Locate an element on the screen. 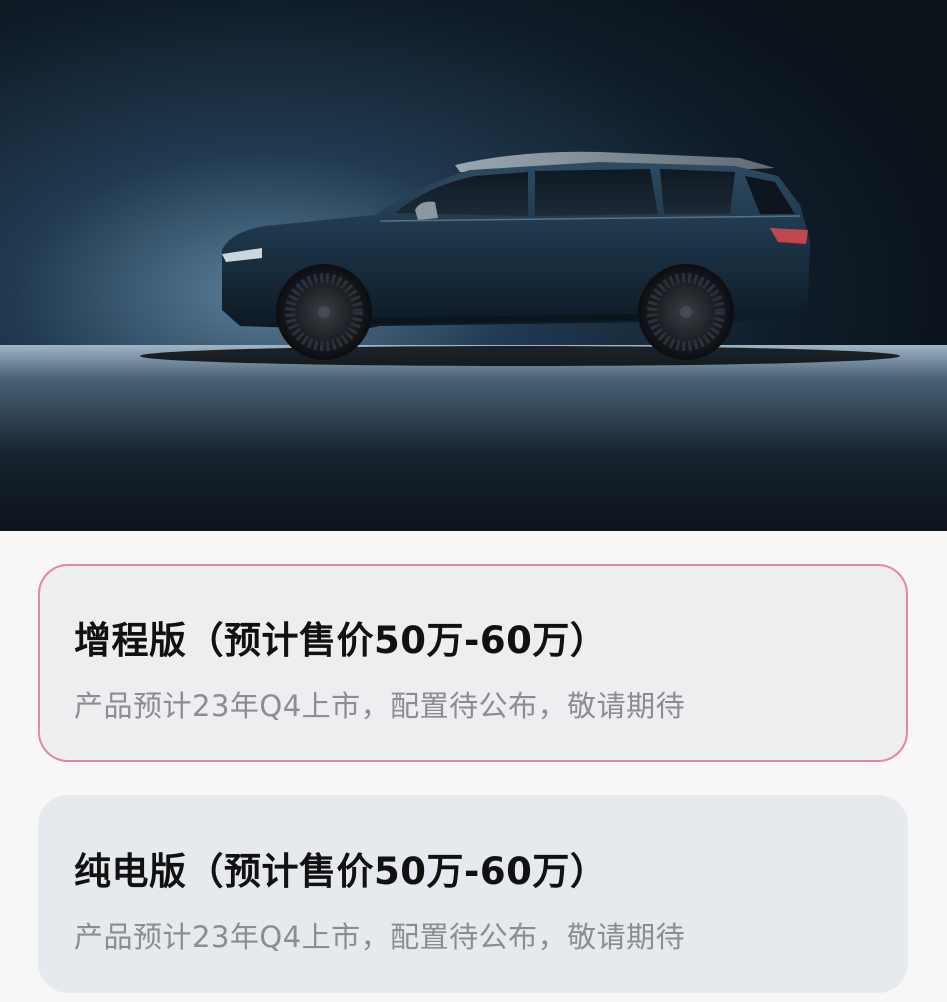 This screenshot has width=947, height=1002. option-title: 纯电版（预计售价50万-60万） is located at coordinates (341, 871).